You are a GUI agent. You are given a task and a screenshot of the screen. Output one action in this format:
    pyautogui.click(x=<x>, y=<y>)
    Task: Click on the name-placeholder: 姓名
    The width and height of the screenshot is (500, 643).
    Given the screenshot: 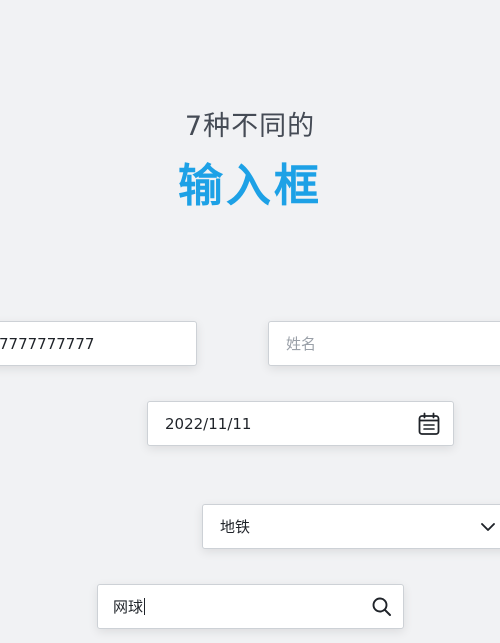 What is the action you would take?
    pyautogui.click(x=301, y=344)
    